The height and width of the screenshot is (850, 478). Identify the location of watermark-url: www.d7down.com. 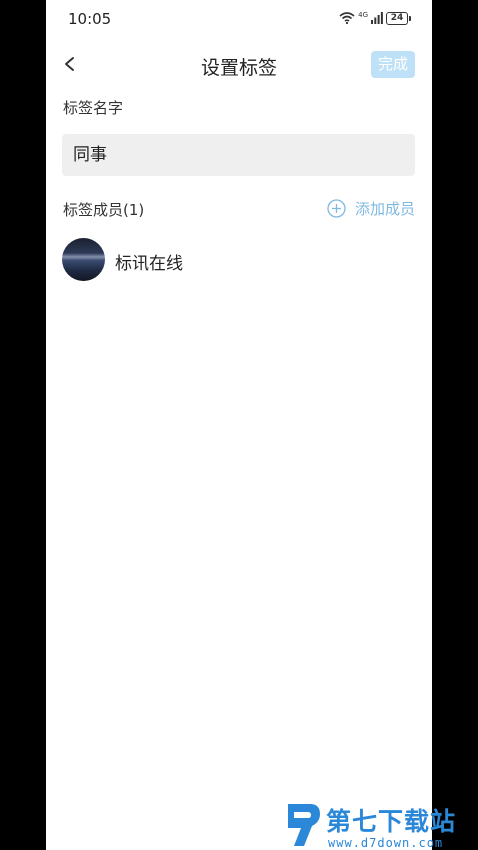
(386, 843).